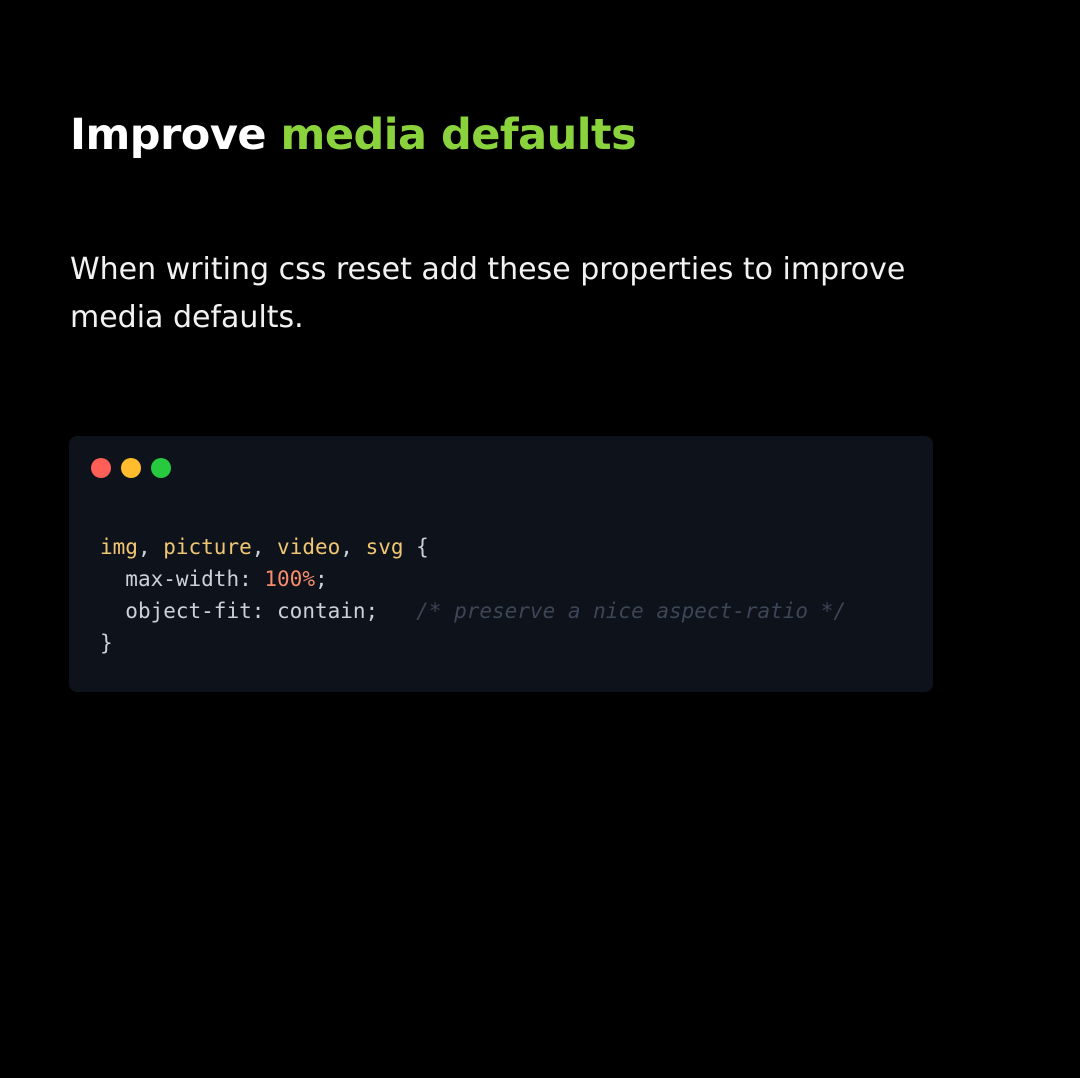  Describe the element at coordinates (384, 547) in the screenshot. I see `selector-svg: svg` at that location.